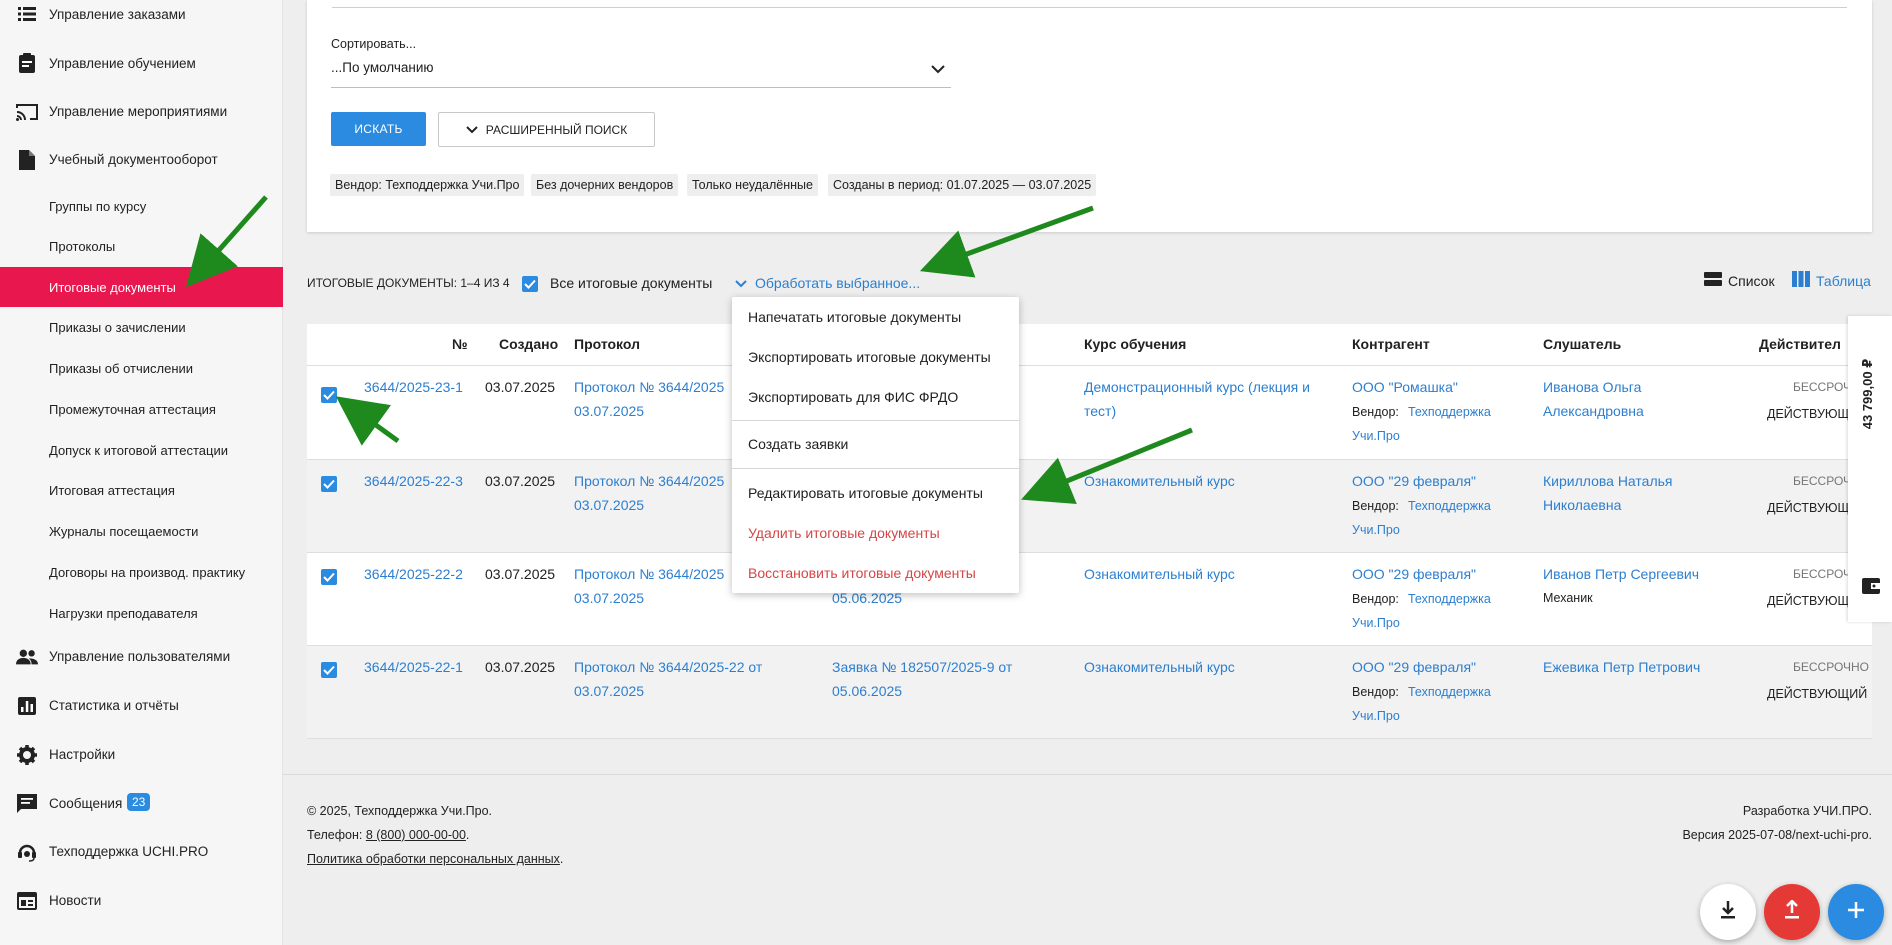 The image size is (1892, 945). I want to click on upload-button, so click(1792, 912).